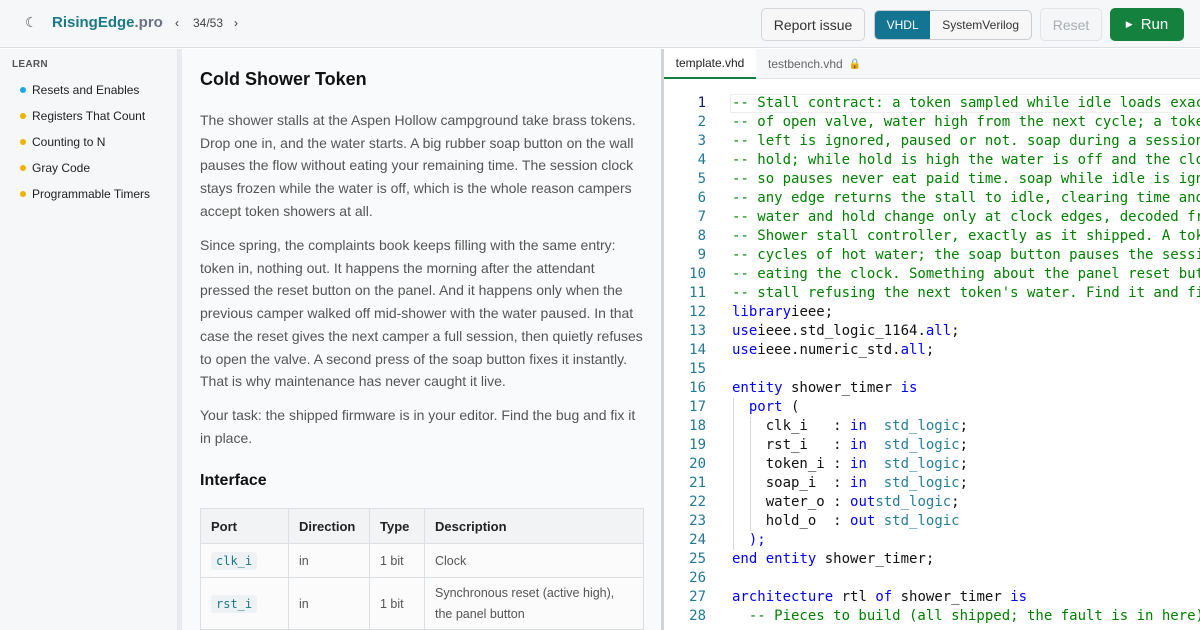 The width and height of the screenshot is (1200, 630). What do you see at coordinates (107, 22) in the screenshot?
I see `logo: RisingEdge.pro` at bounding box center [107, 22].